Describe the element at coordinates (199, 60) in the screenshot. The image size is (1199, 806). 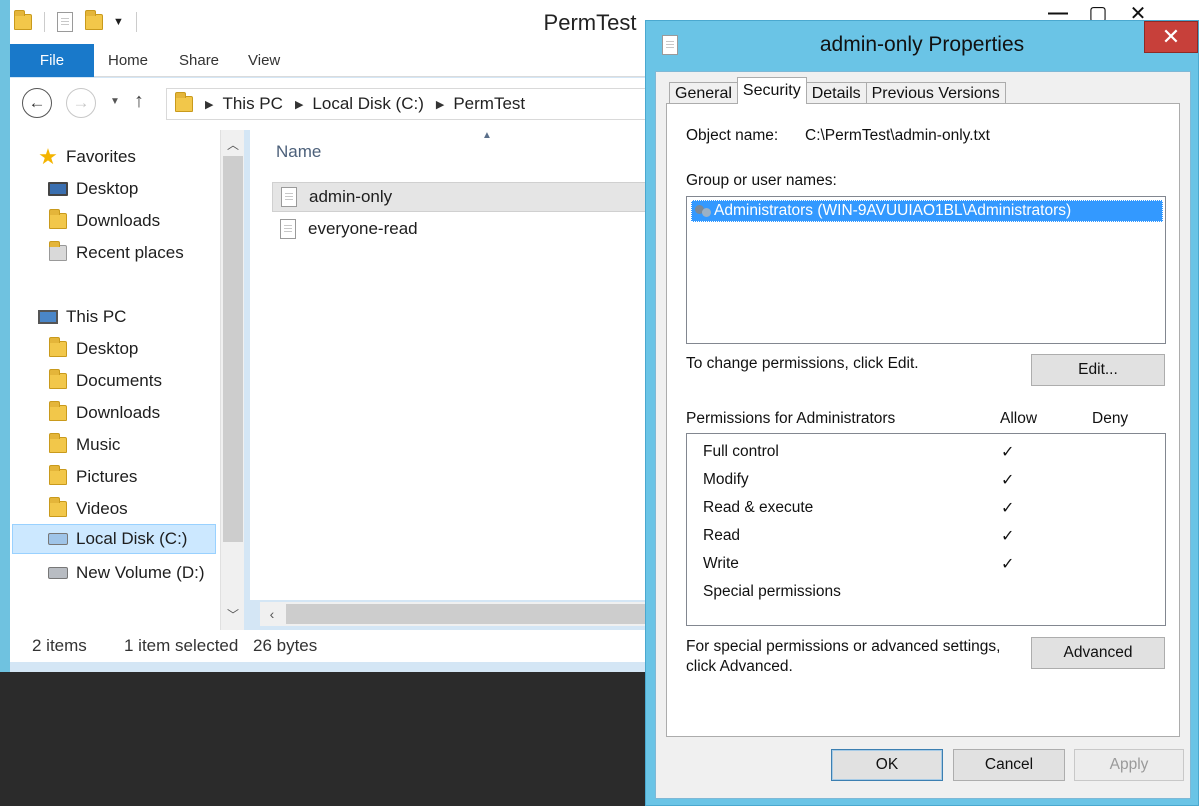
I see `tab-share: Share` at that location.